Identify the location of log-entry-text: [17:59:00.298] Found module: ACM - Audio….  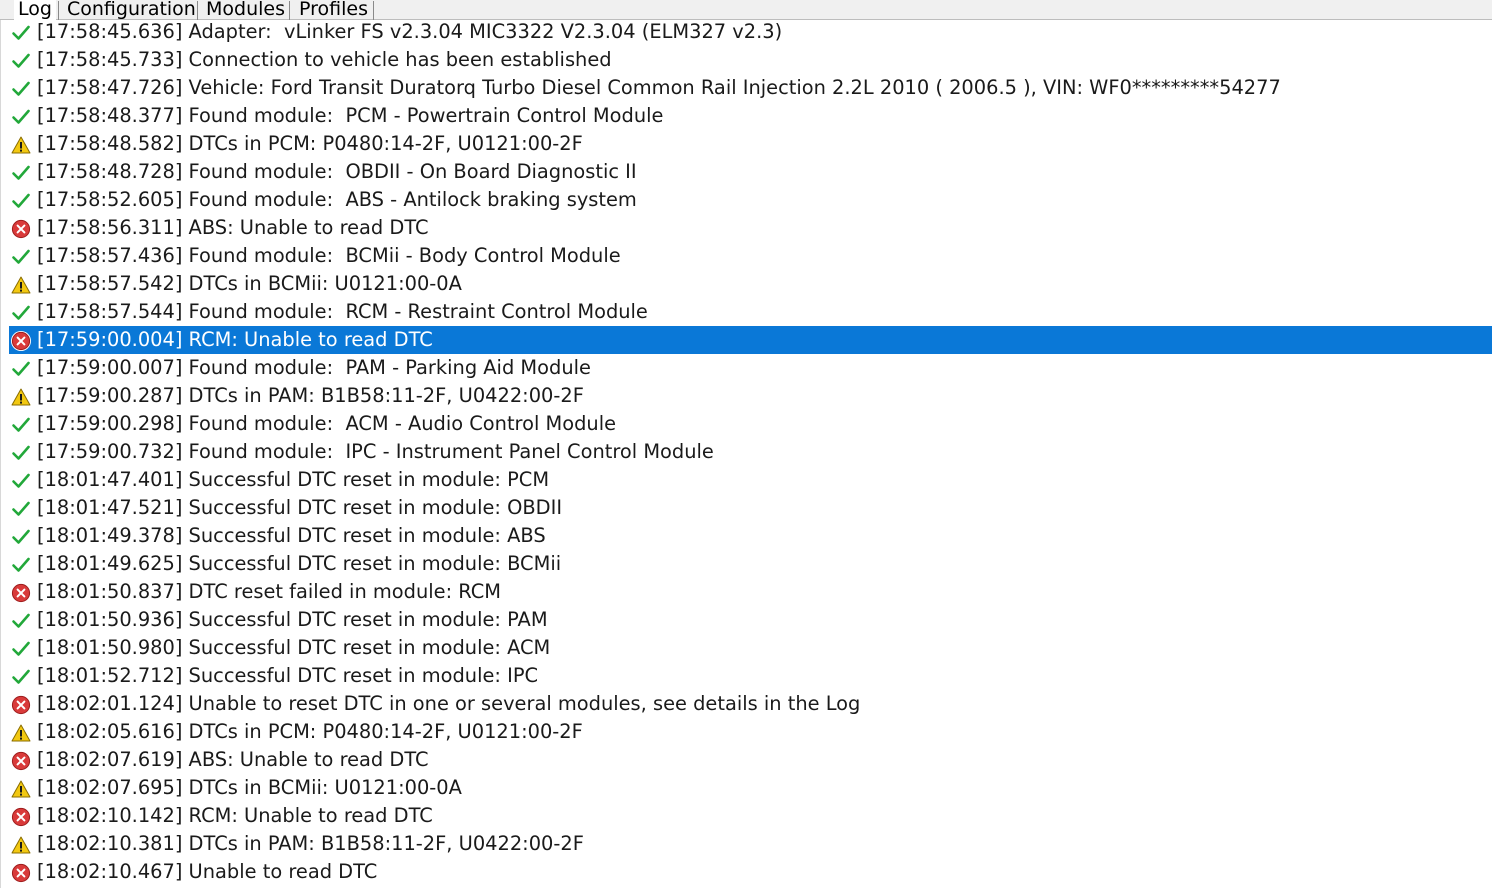
(327, 423).